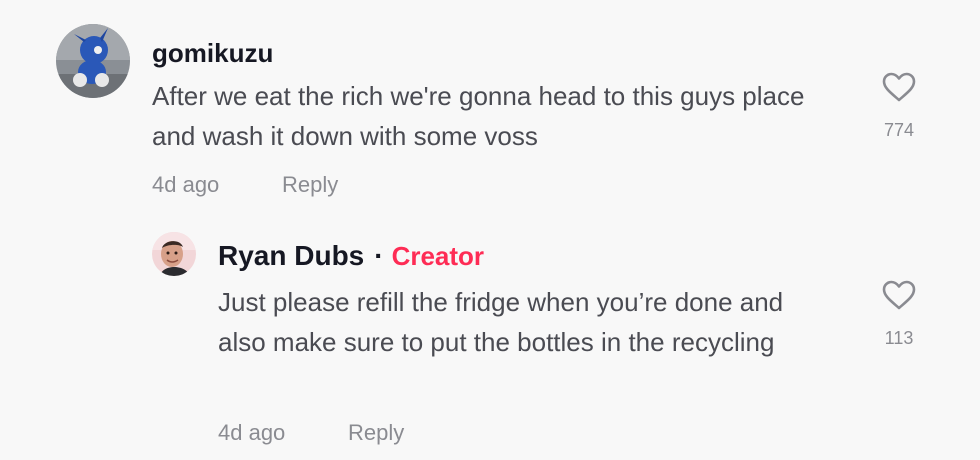  I want to click on reply-username: Ryan Dubs, so click(291, 255).